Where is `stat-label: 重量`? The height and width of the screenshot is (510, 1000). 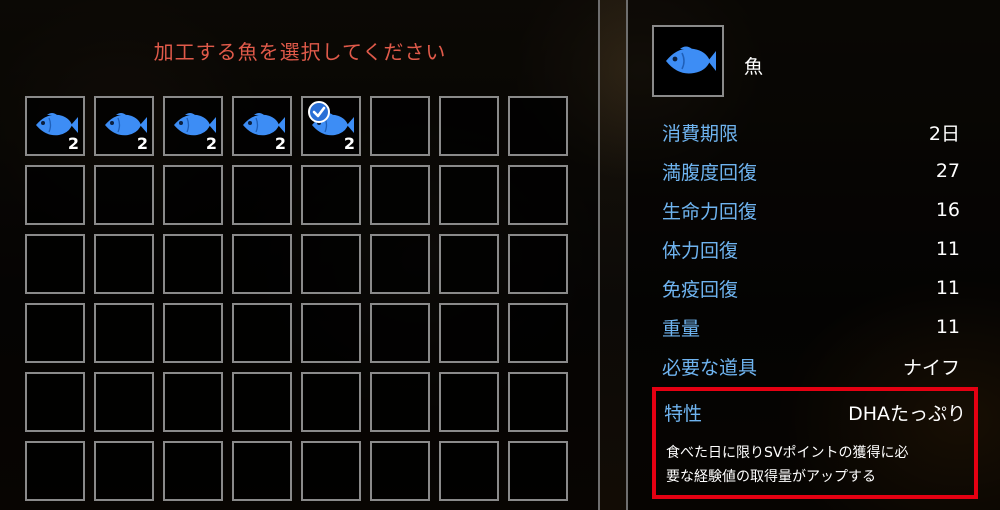 stat-label: 重量 is located at coordinates (681, 328).